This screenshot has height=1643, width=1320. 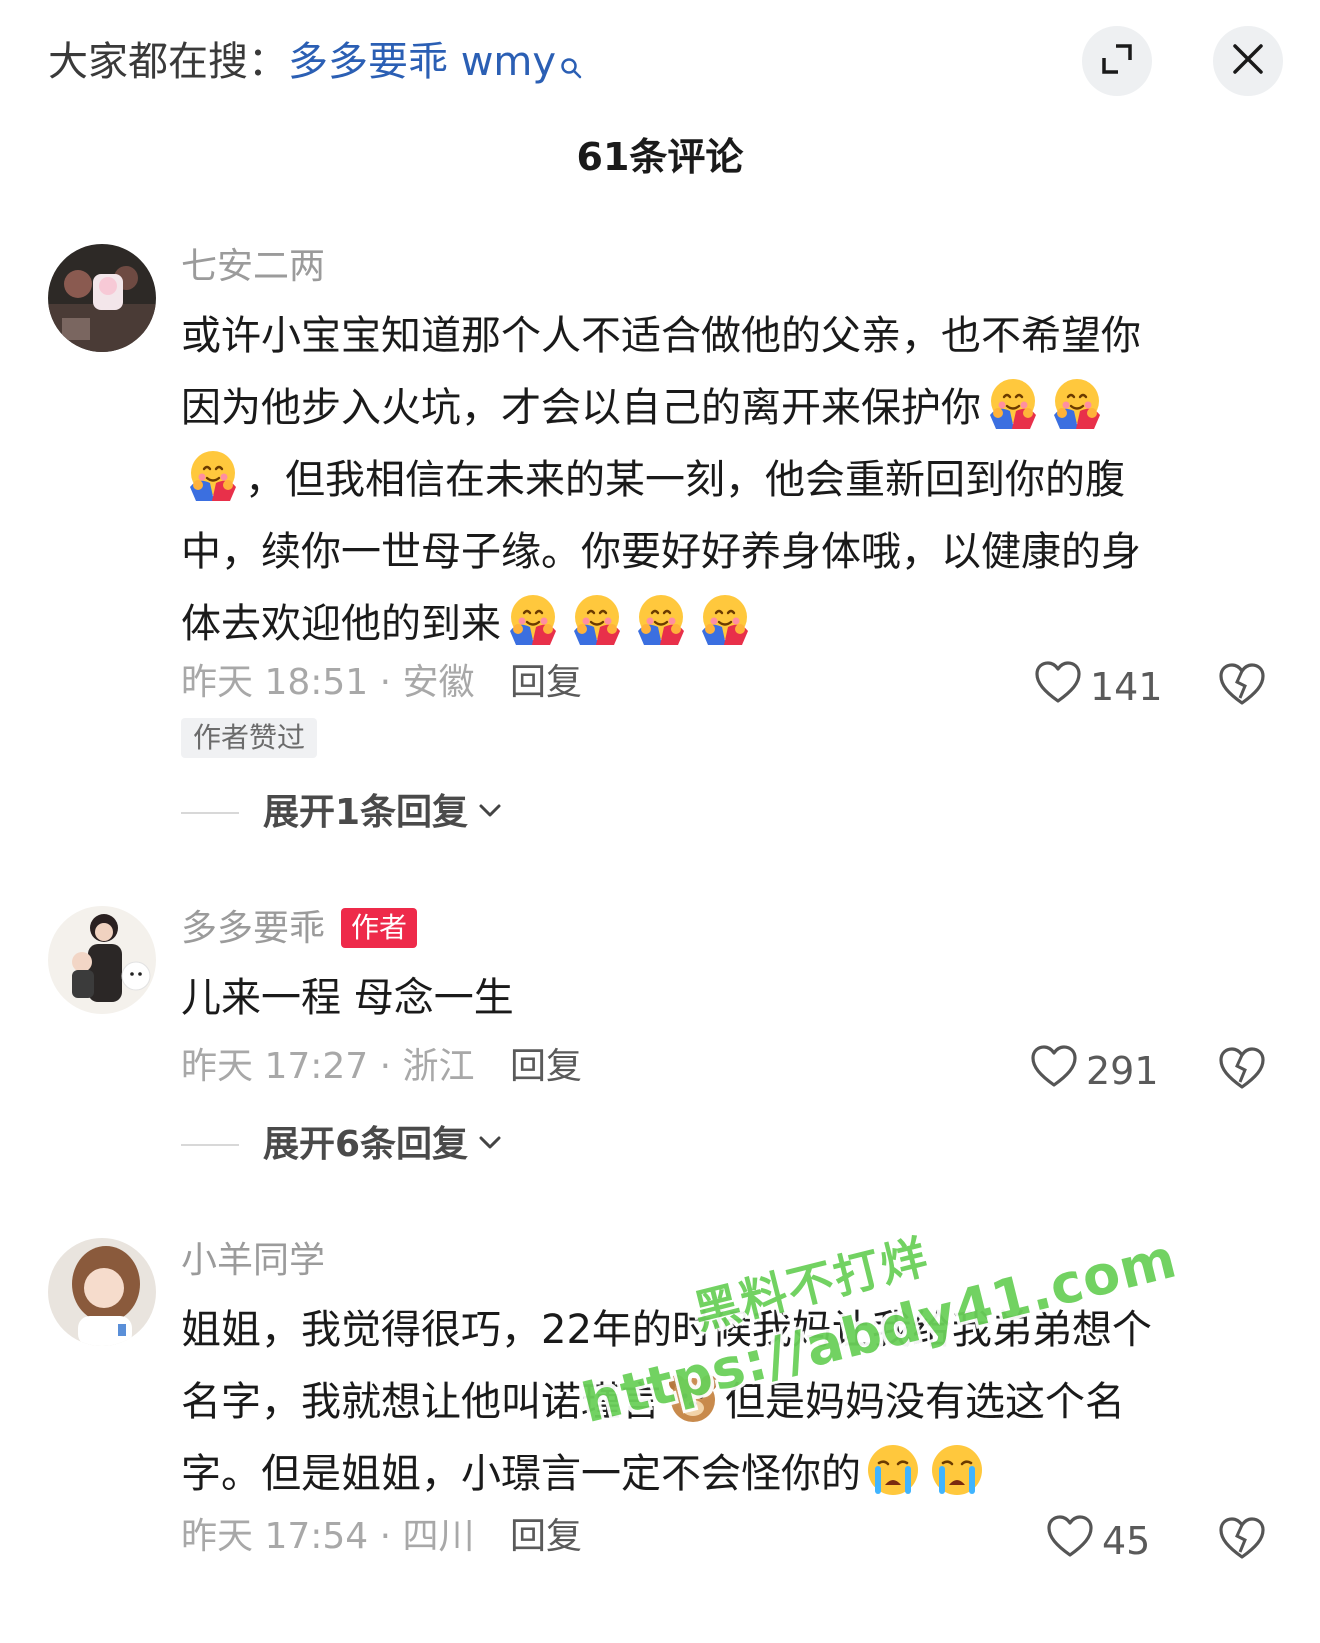 I want to click on comment-count-title: 61条评论, so click(x=660, y=157).